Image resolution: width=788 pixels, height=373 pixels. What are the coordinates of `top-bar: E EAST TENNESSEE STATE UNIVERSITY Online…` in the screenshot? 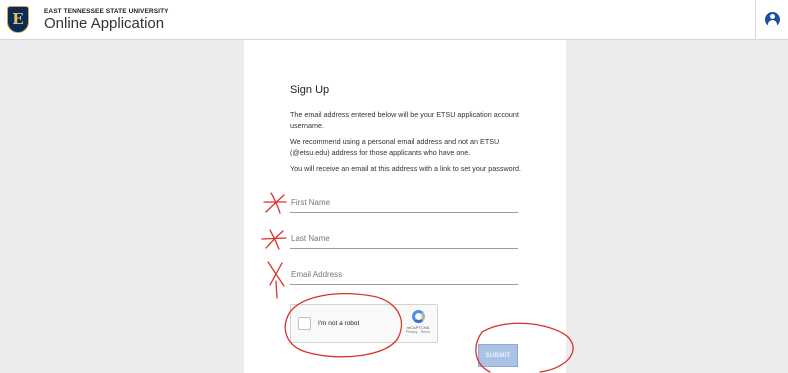 It's located at (394, 20).